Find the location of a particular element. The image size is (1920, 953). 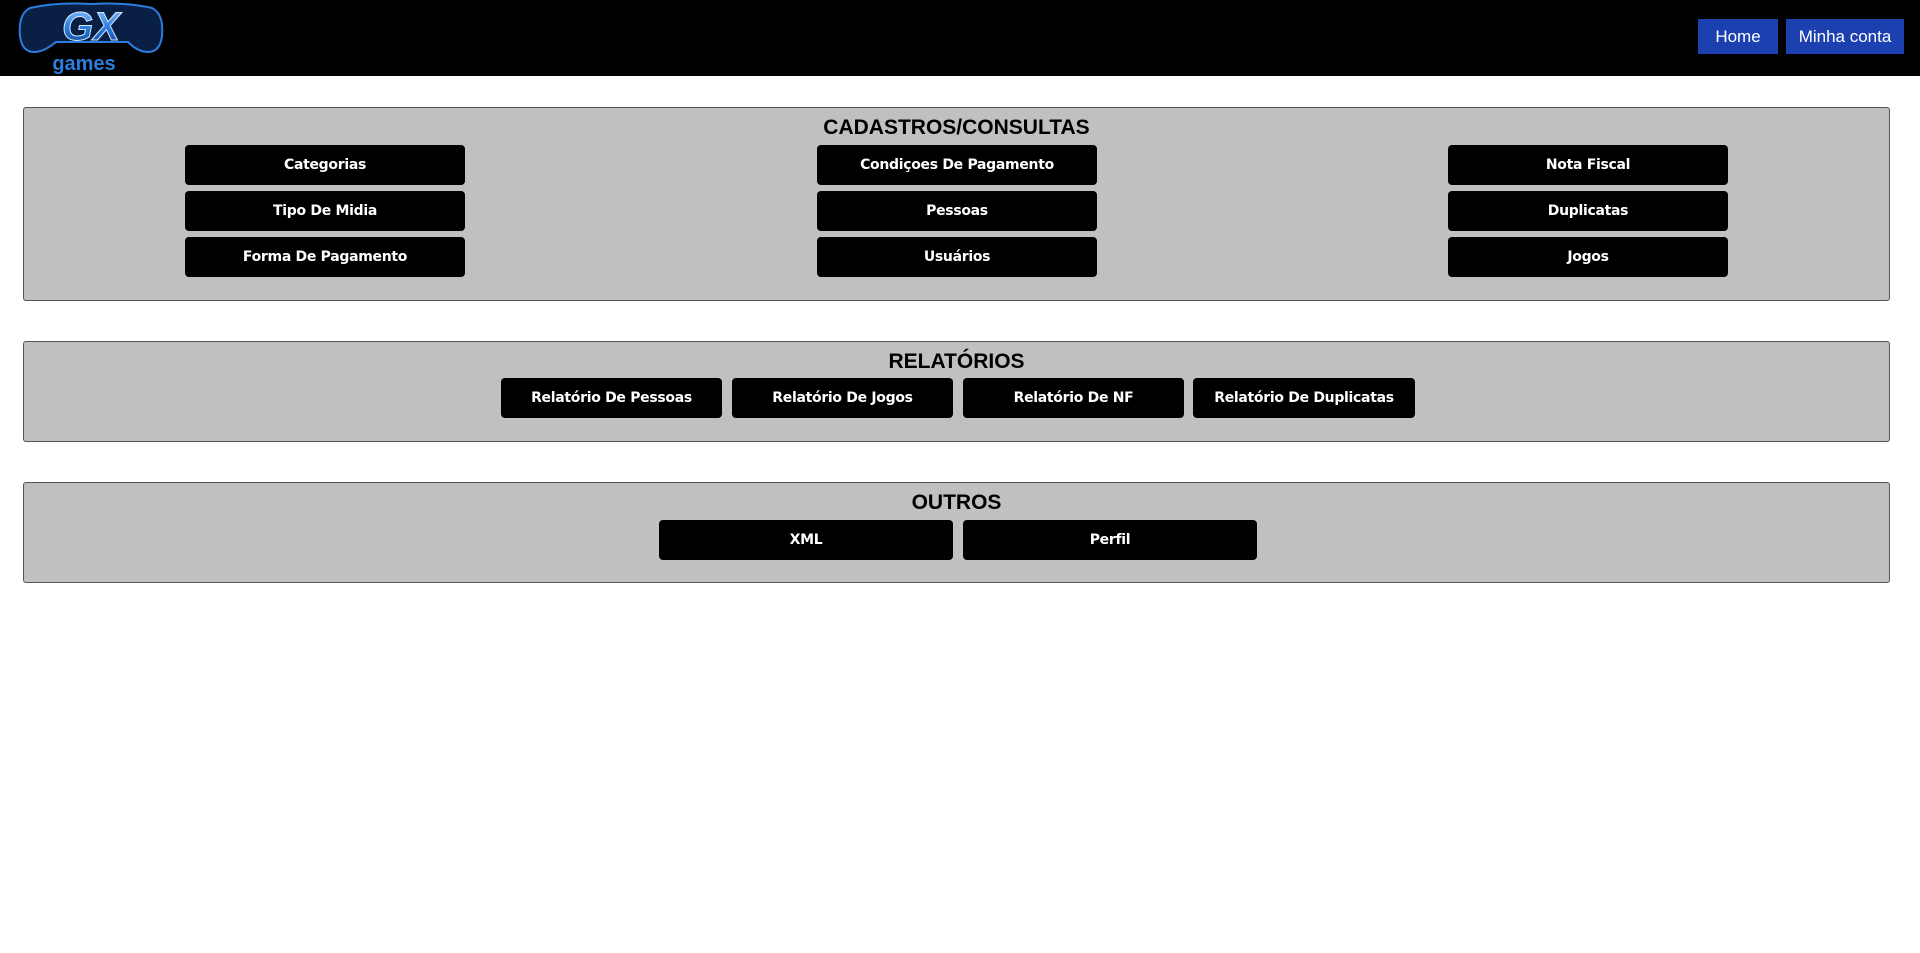

my-account-button: Minha conta is located at coordinates (1845, 36).